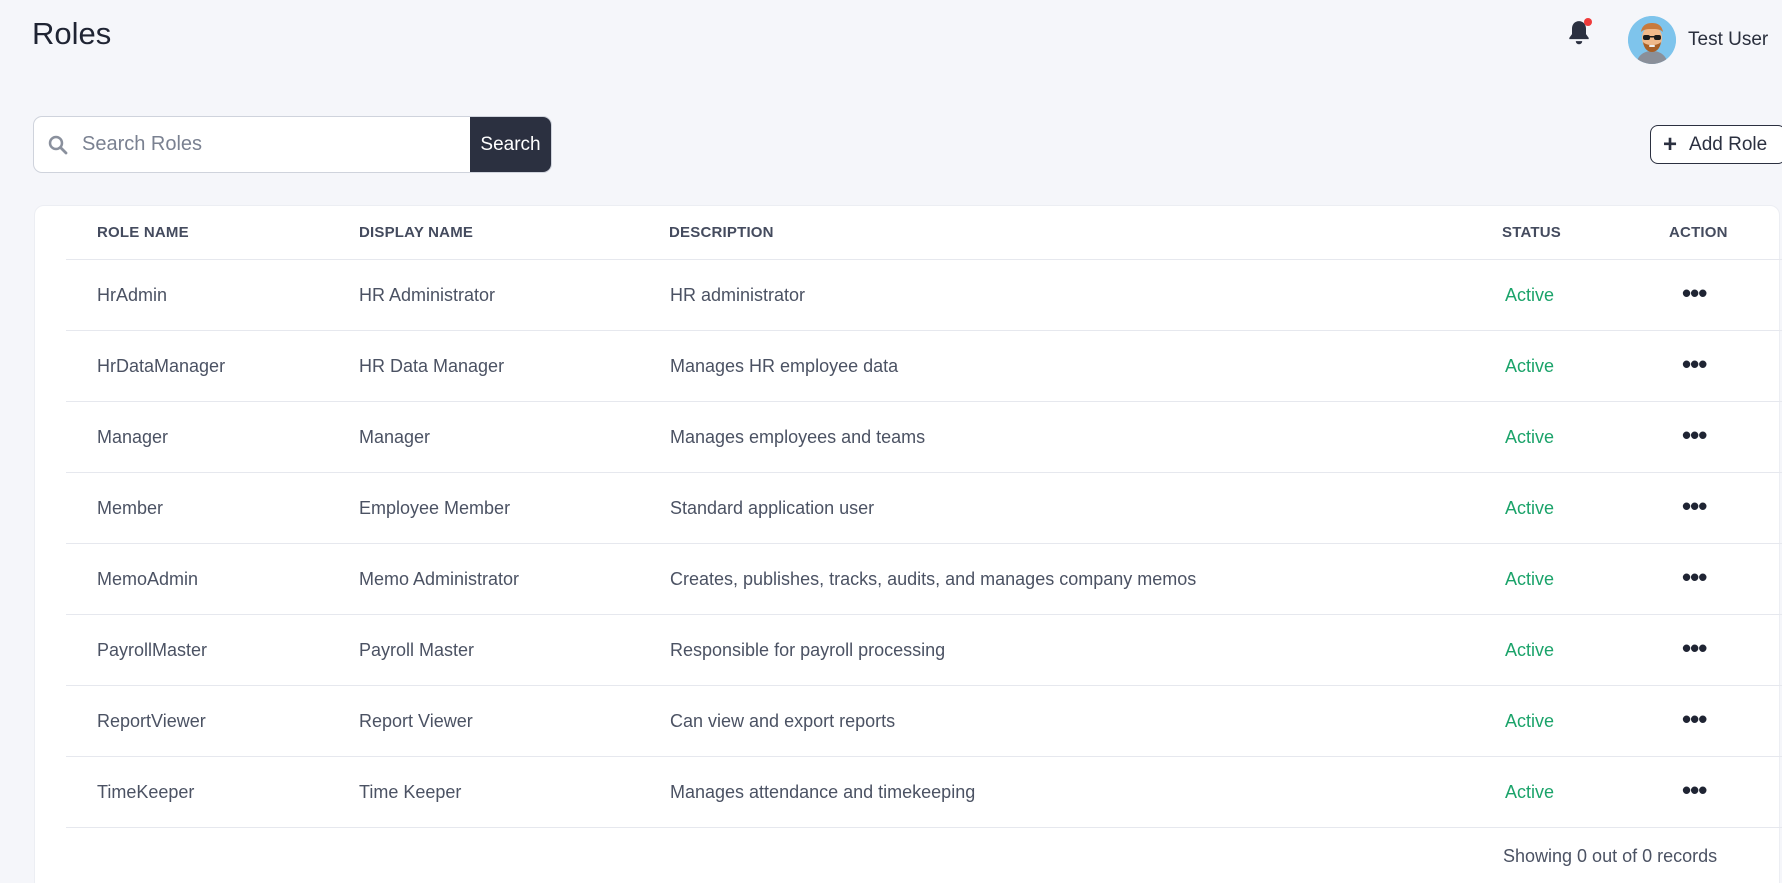 Image resolution: width=1782 pixels, height=883 pixels. What do you see at coordinates (1579, 34) in the screenshot?
I see `notifications-button` at bounding box center [1579, 34].